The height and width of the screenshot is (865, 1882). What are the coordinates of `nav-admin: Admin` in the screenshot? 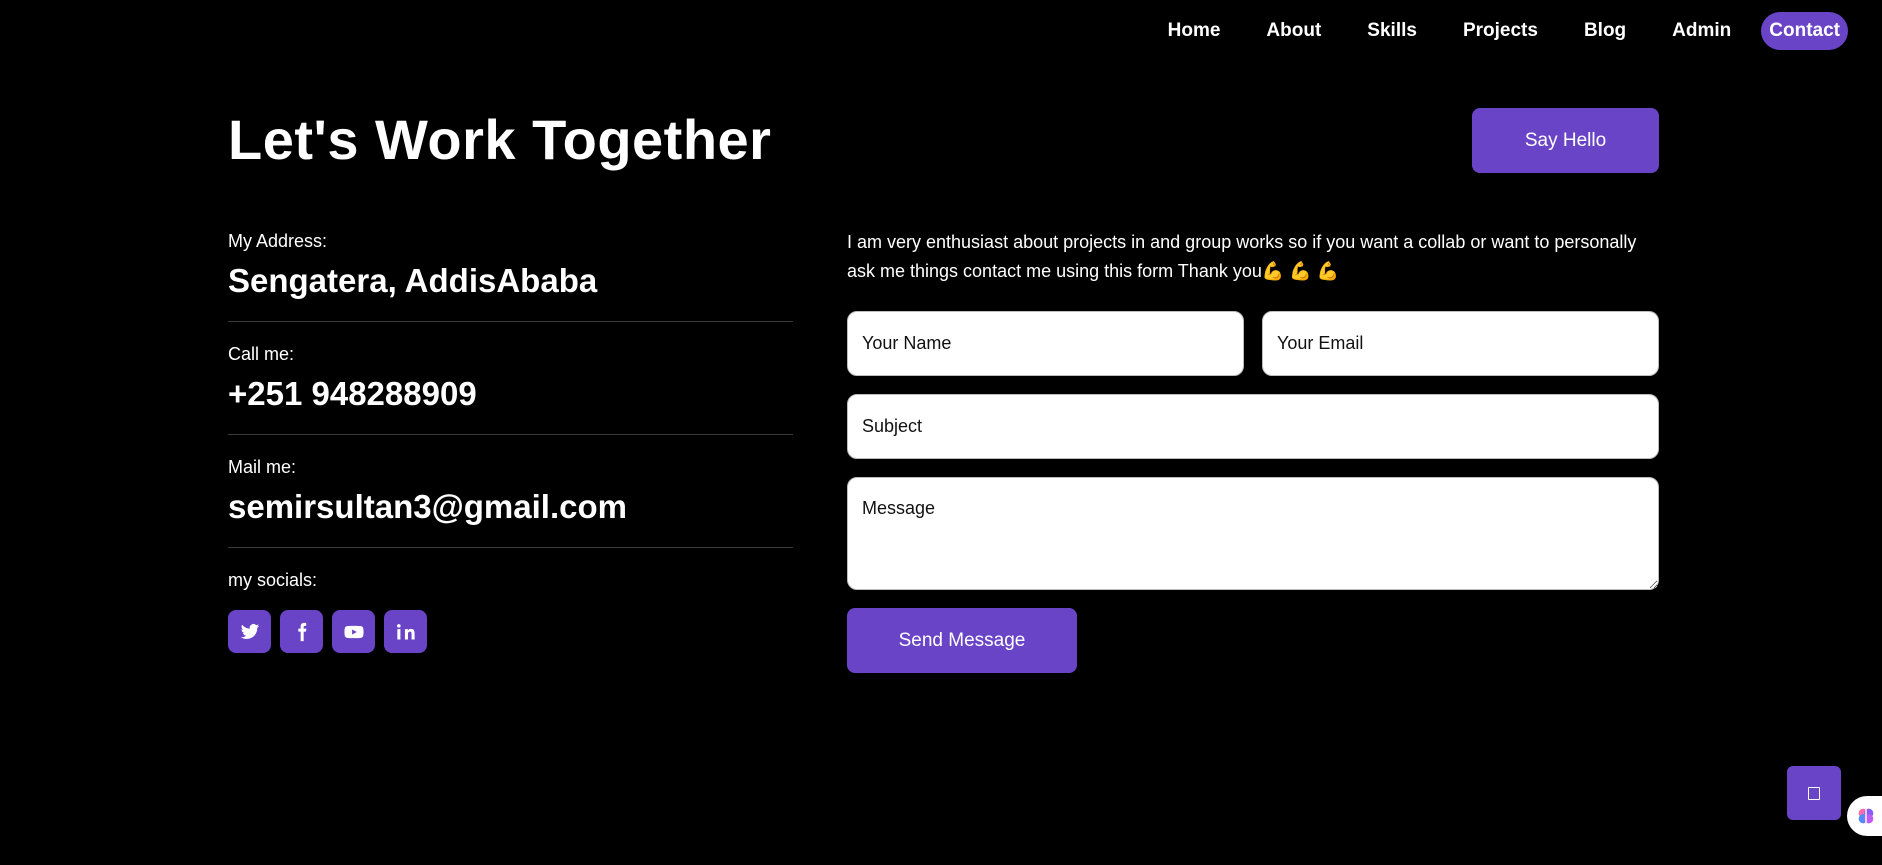 It's located at (1701, 31).